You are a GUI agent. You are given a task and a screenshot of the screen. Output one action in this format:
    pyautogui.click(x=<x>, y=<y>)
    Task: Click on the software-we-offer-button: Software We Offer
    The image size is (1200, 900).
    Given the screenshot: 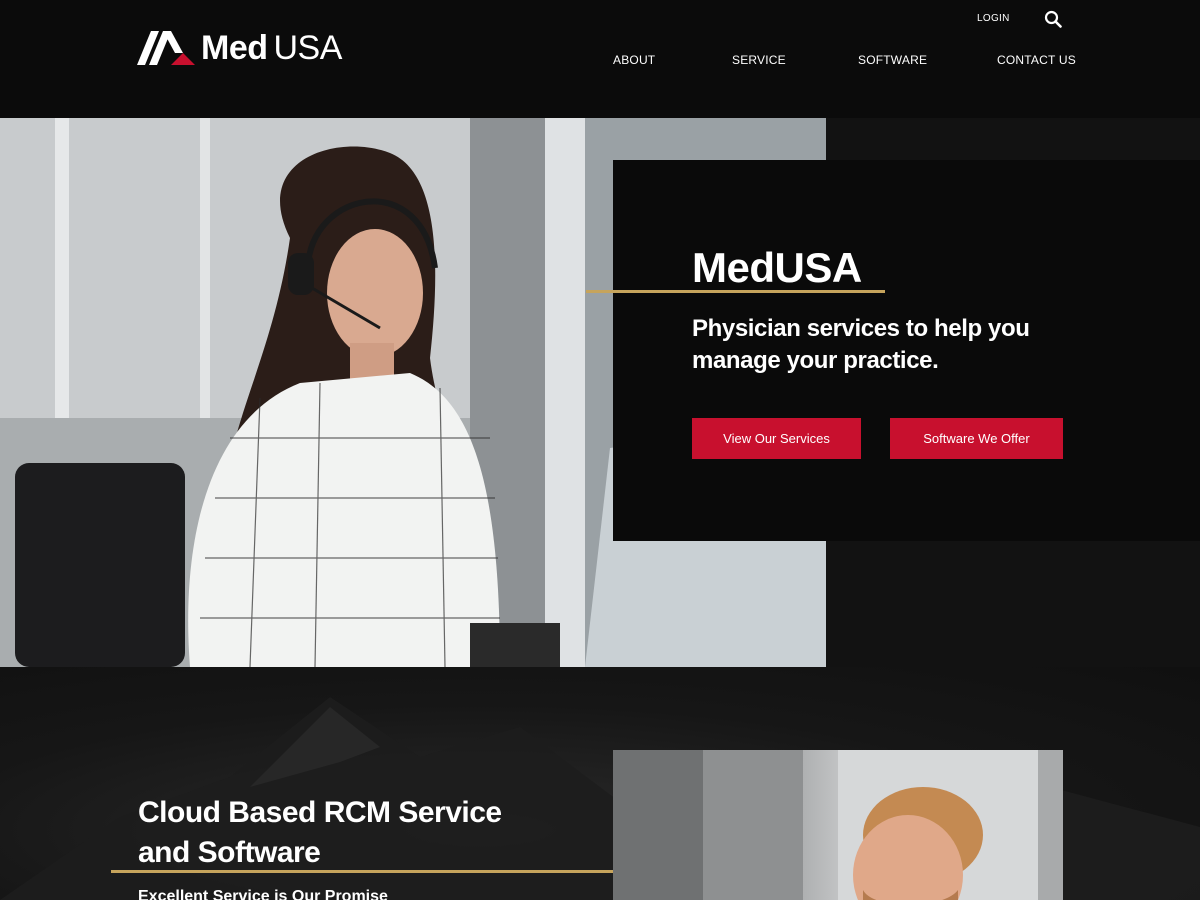 What is the action you would take?
    pyautogui.click(x=976, y=438)
    